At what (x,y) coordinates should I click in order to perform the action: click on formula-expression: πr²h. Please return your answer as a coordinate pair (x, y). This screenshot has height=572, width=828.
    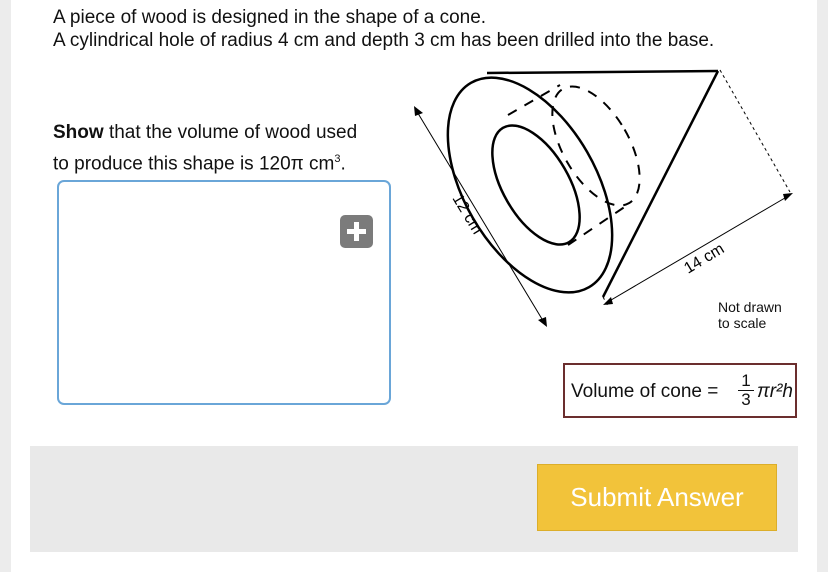
    Looking at the image, I should click on (775, 391).